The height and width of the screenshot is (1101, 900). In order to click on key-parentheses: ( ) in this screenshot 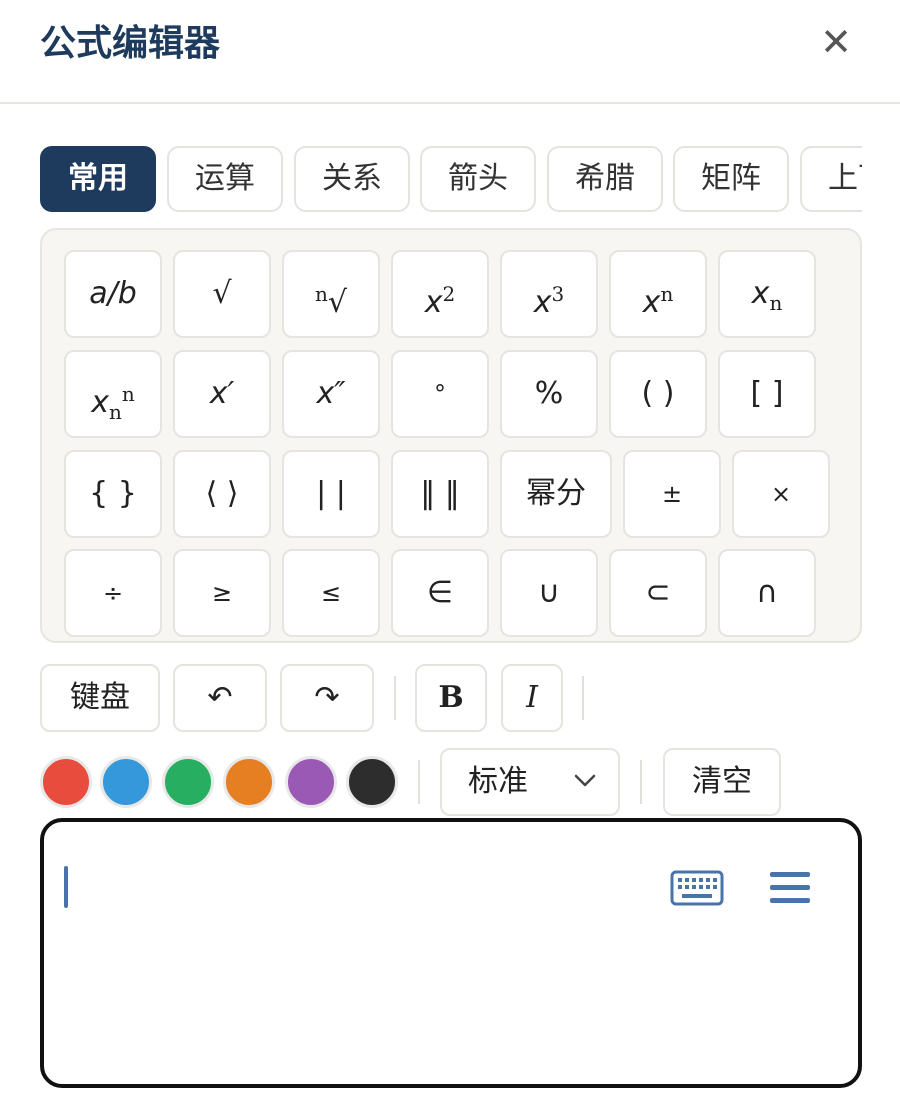, I will do `click(658, 394)`.